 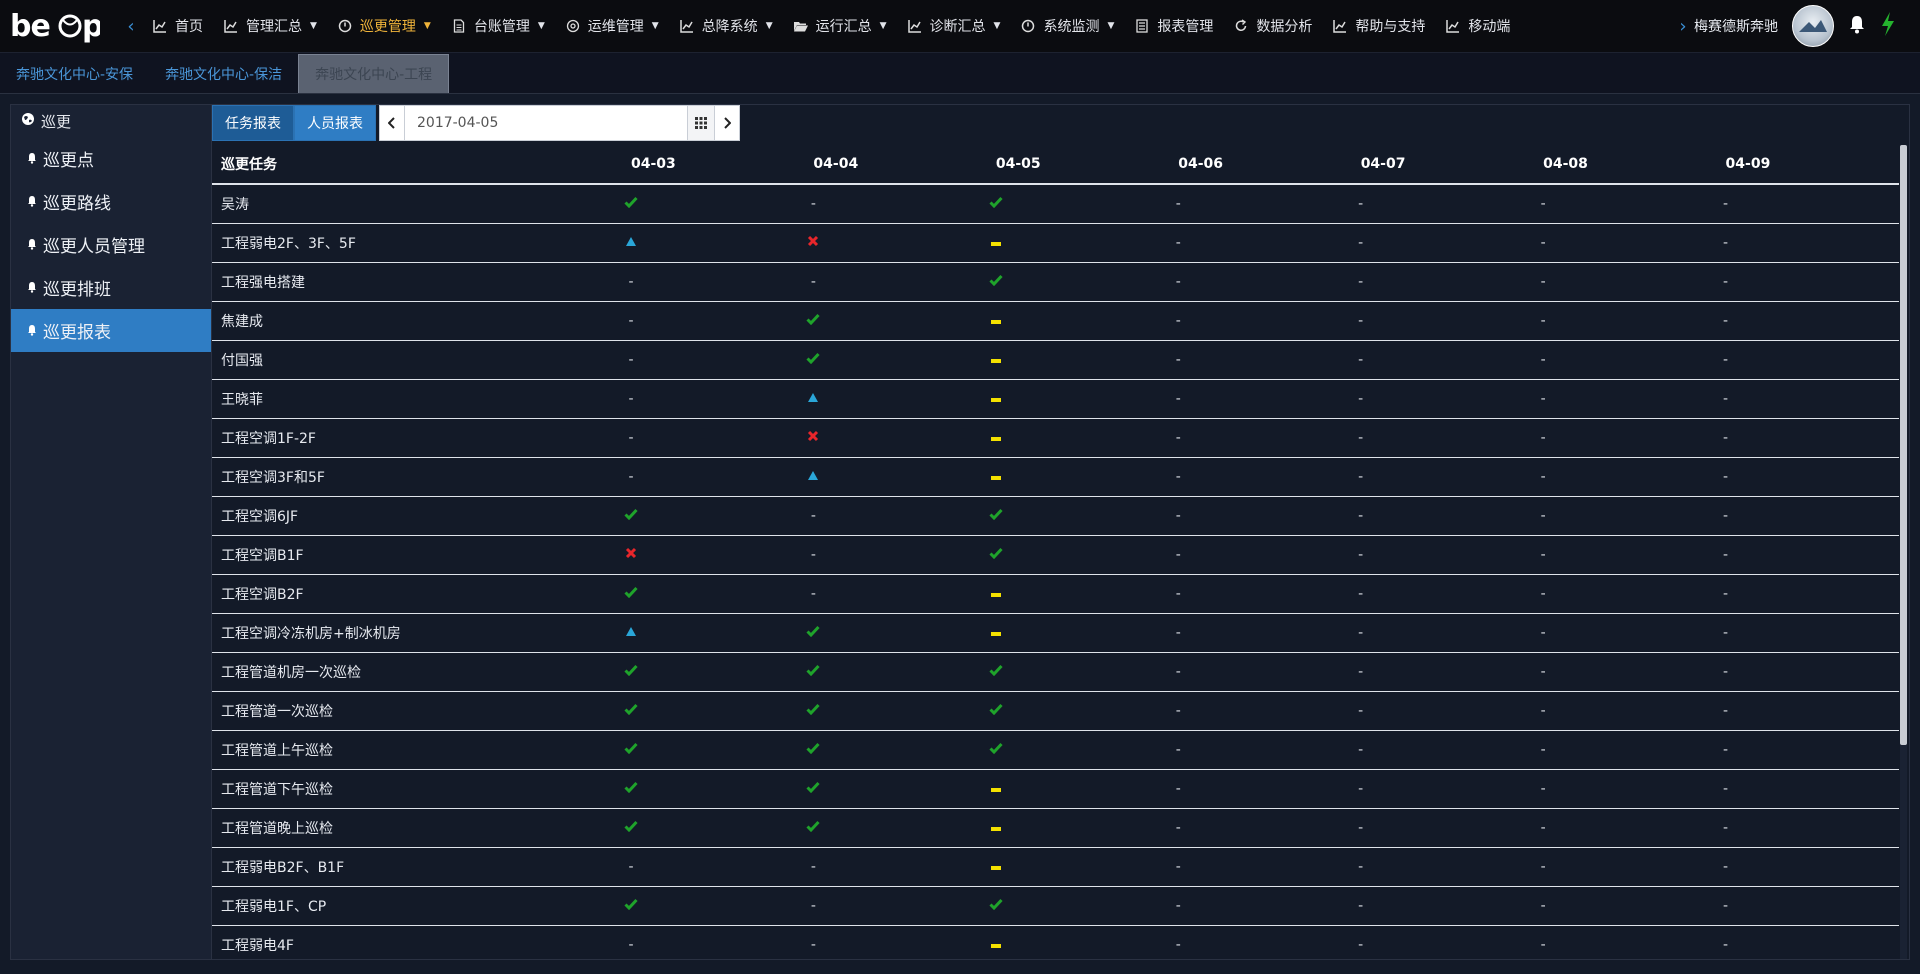 I want to click on nav-item-3: 台账管理 ▼, so click(x=498, y=26).